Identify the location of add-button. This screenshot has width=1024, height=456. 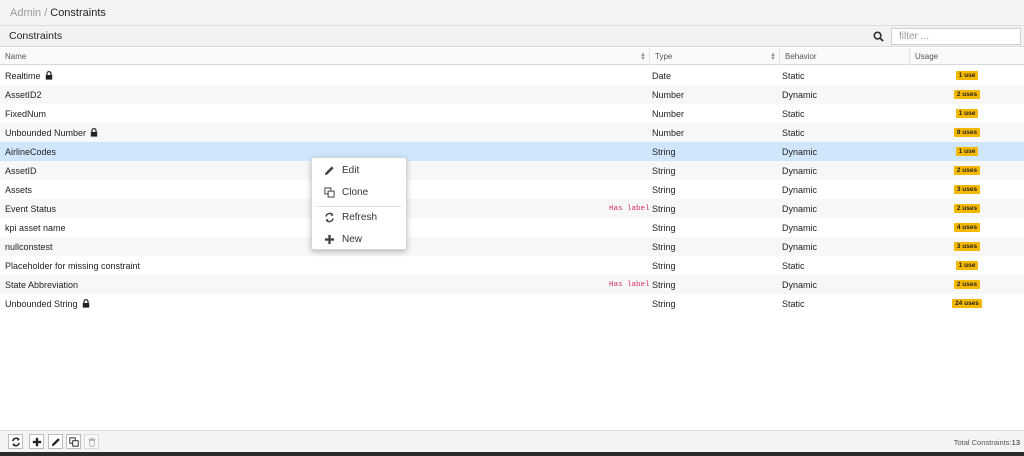
(36, 441).